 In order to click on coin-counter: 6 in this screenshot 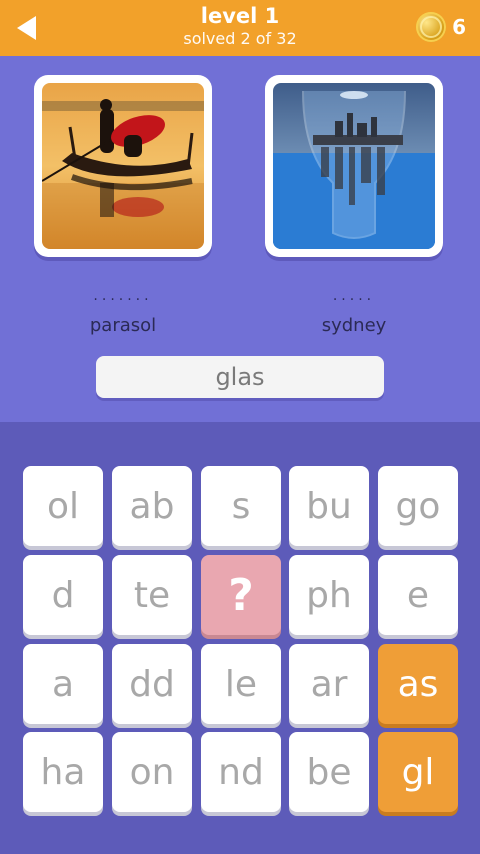, I will do `click(441, 27)`.